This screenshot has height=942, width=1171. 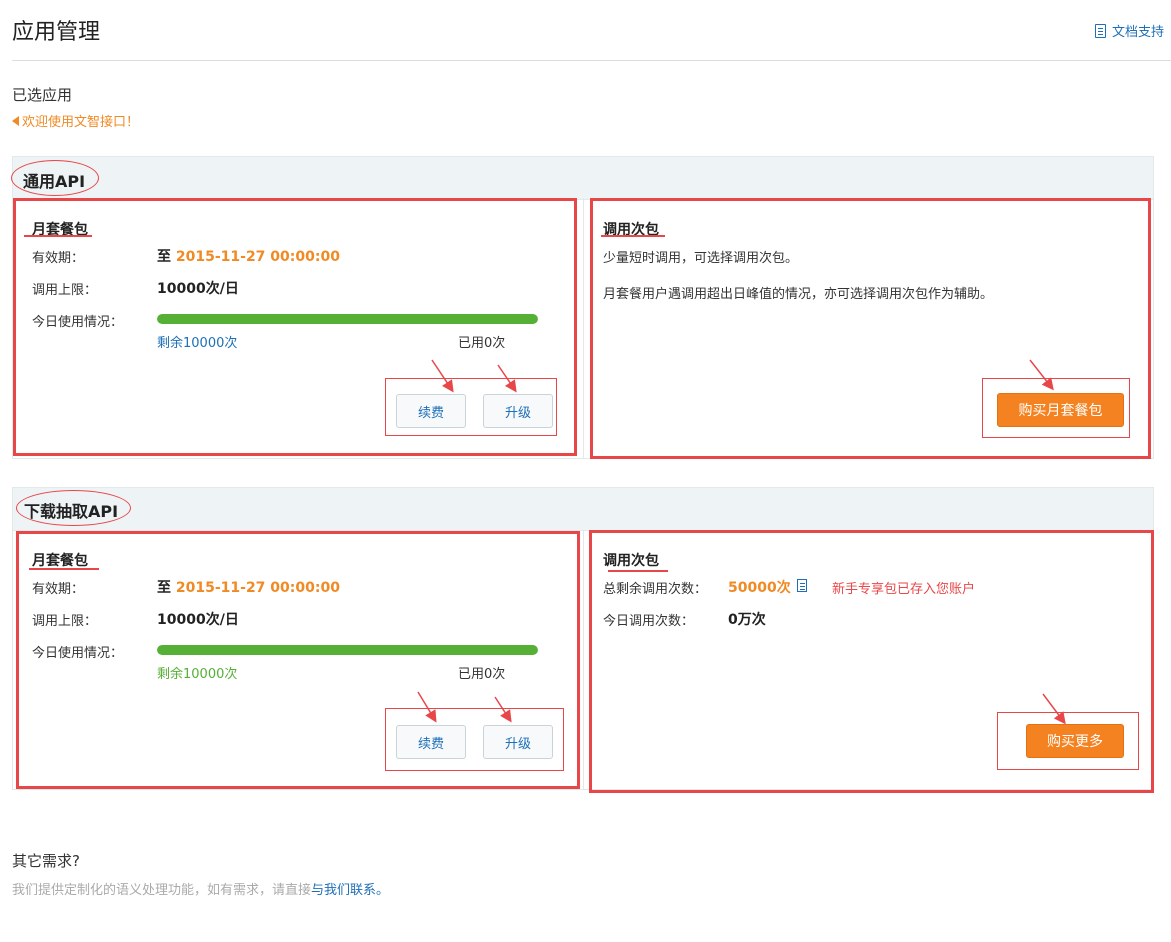 I want to click on pack-description-1: 少量短时调用，可选择调用次包。, so click(x=701, y=258).